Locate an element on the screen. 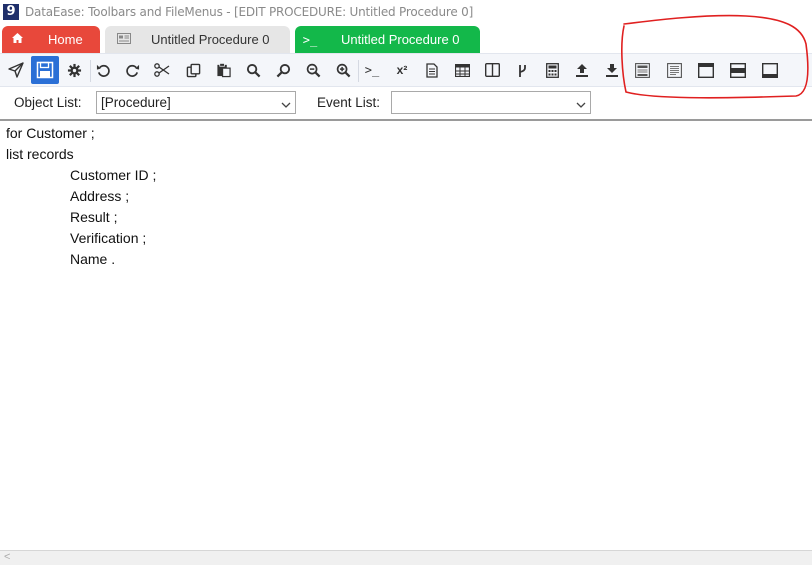  tab-procedure-inactive-label: Untitled Procedure 0 is located at coordinates (210, 39).